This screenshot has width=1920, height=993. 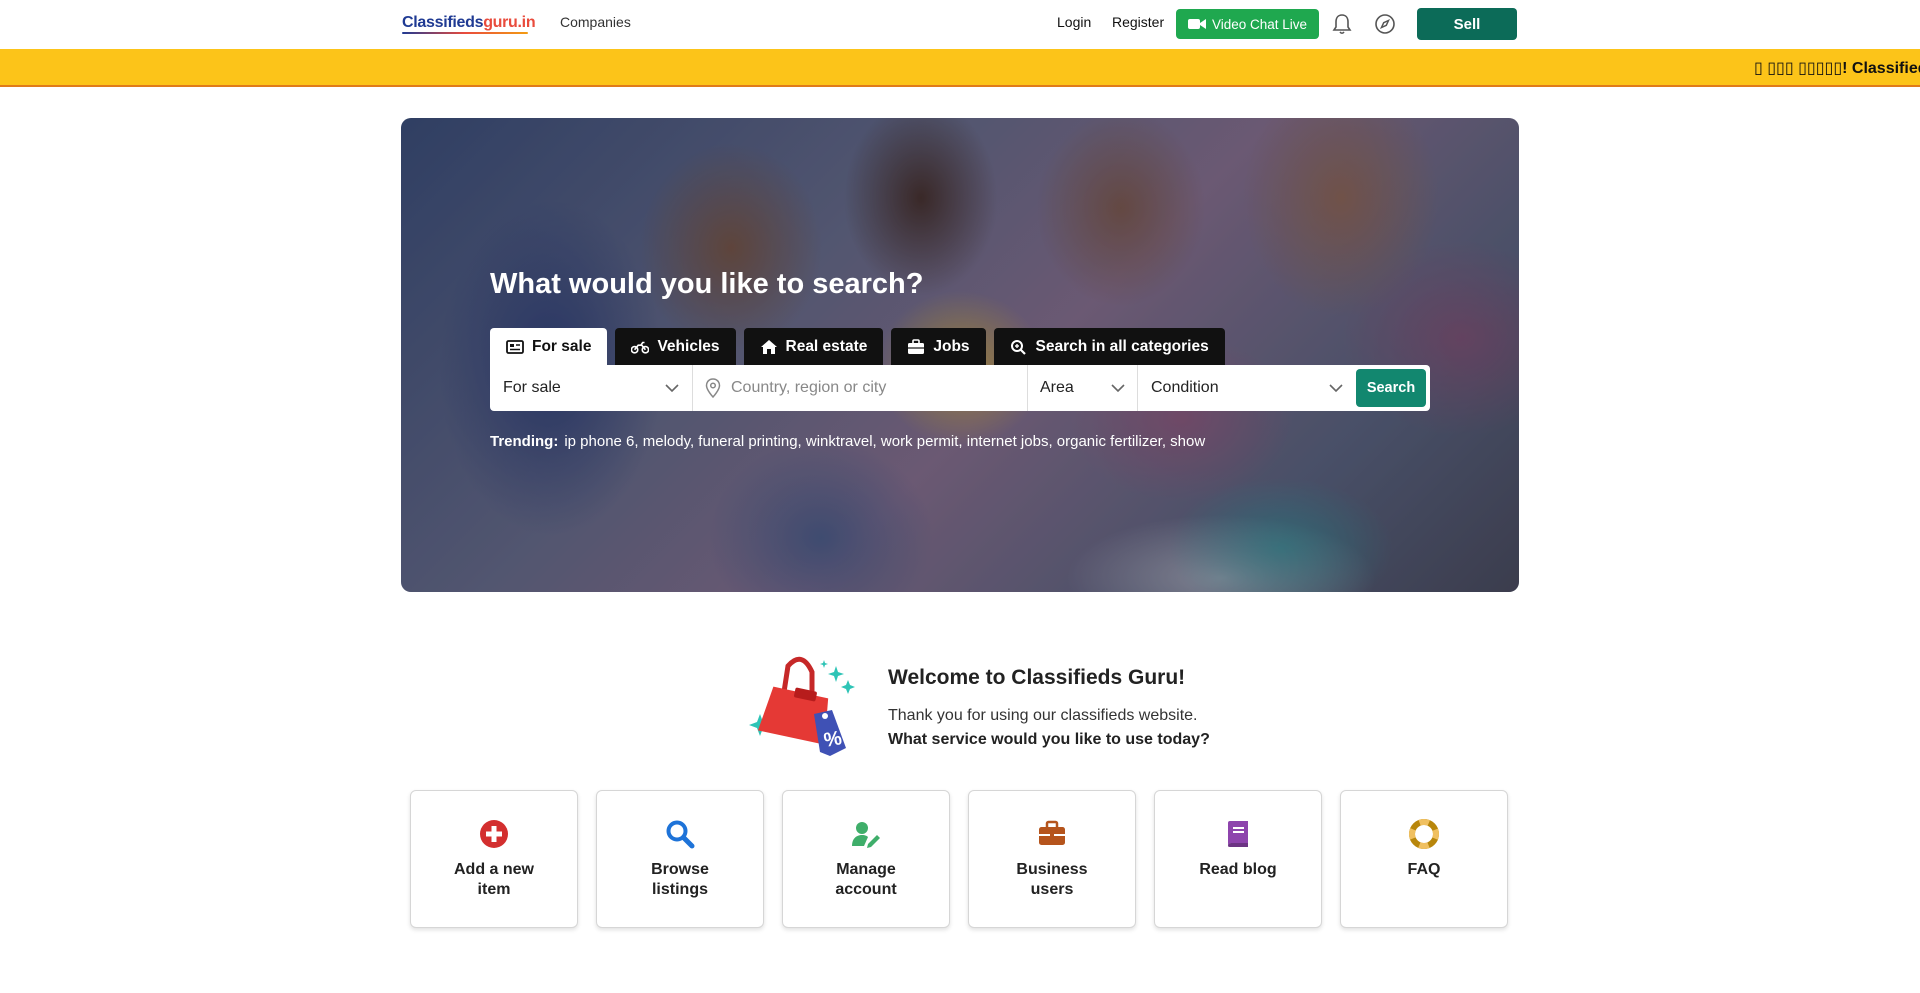 I want to click on video-chat-live-button: Video Chat Live, so click(x=1247, y=24).